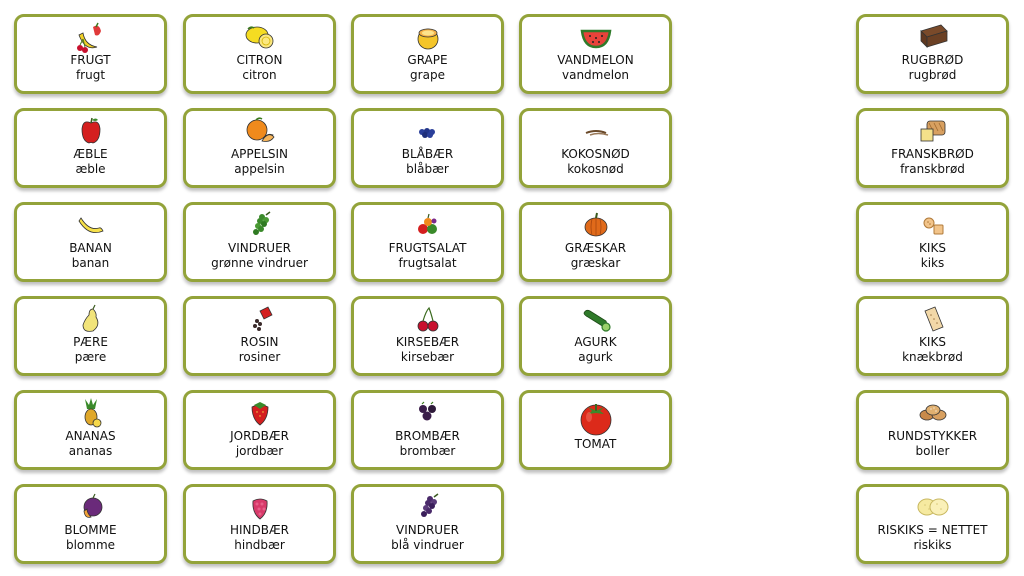 The height and width of the screenshot is (576, 1024). I want to click on card-subtitle: grønne vindruer, so click(259, 263).